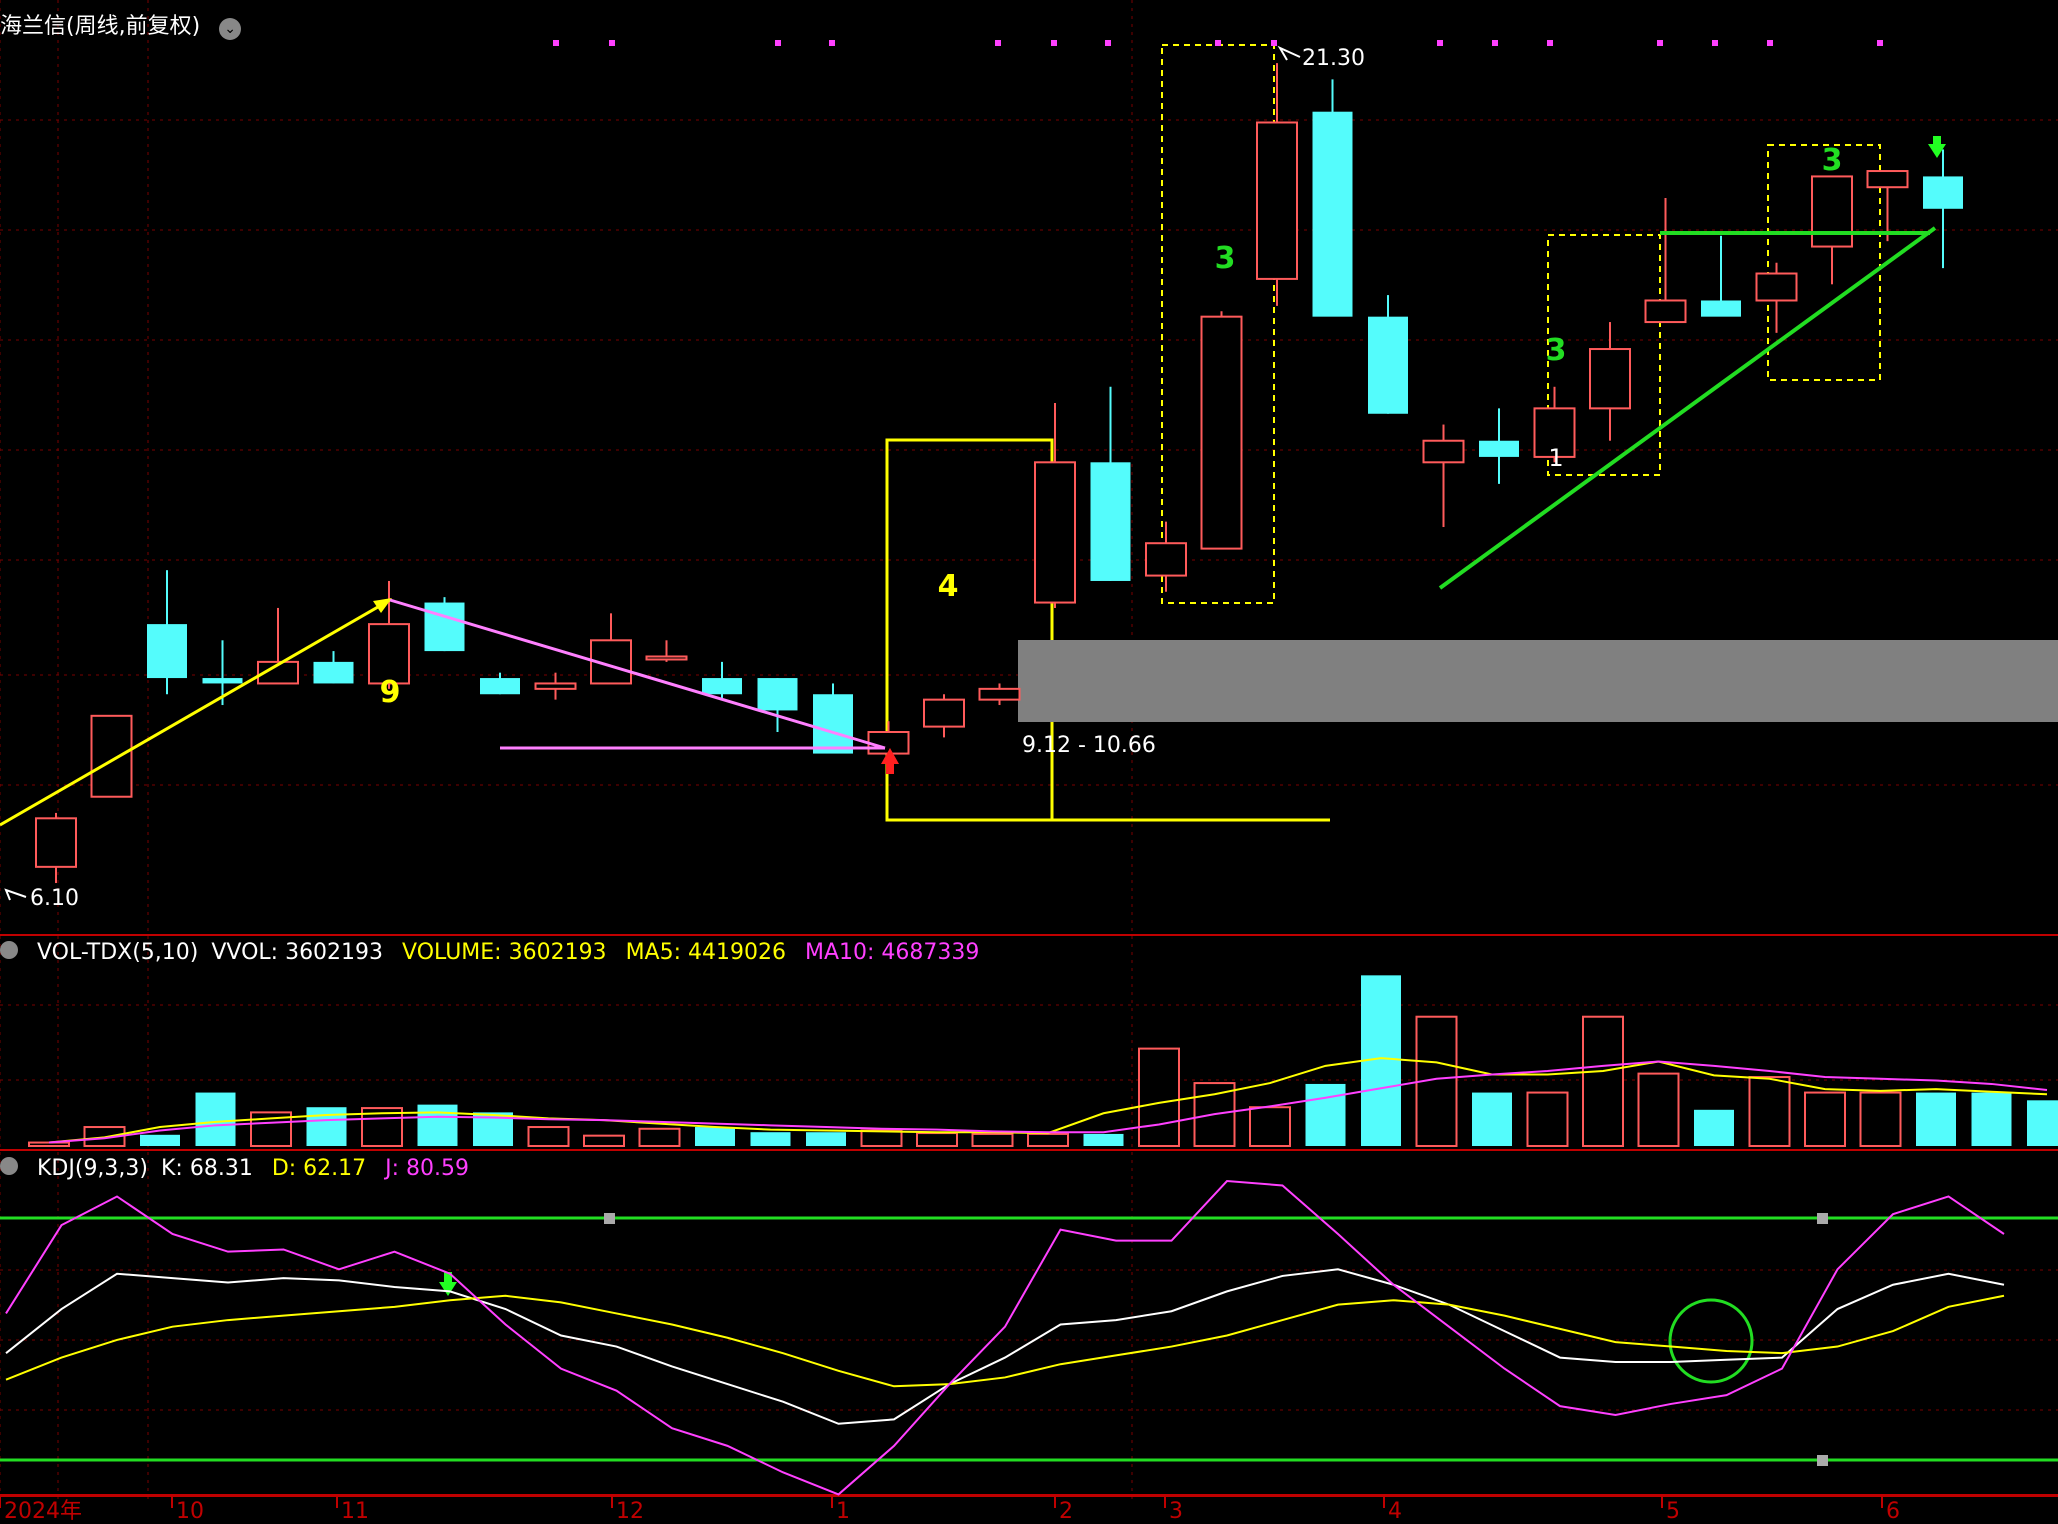 The height and width of the screenshot is (1524, 2058). I want to click on volume-indicator-name: VOL-TDX(5,10), so click(117, 952).